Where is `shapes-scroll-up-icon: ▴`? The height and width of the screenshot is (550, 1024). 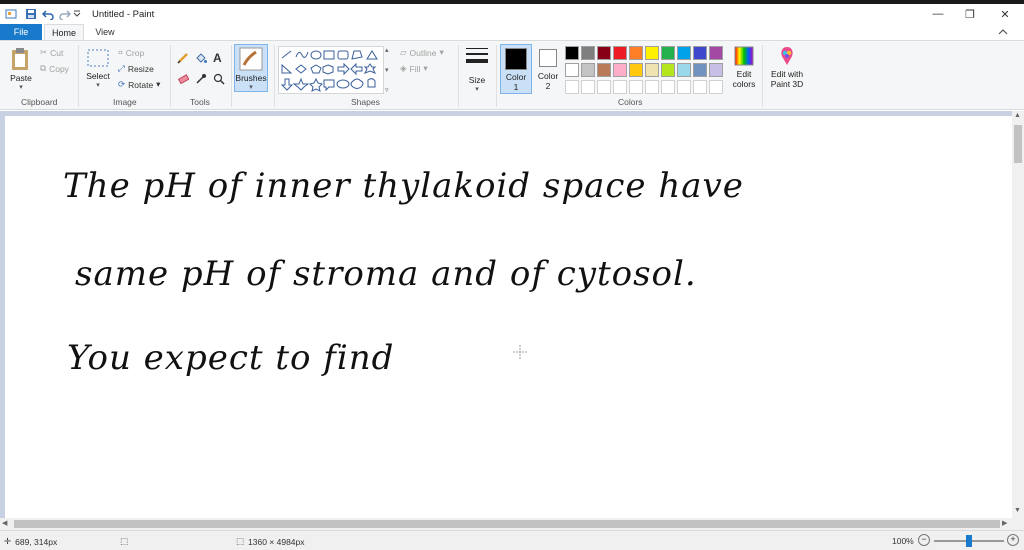
shapes-scroll-up-icon: ▴ is located at coordinates (389, 50).